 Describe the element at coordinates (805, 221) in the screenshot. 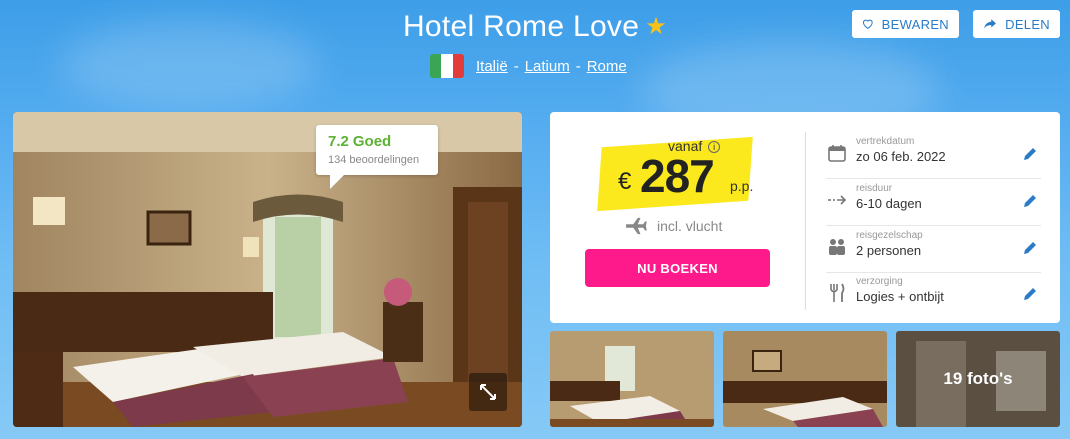

I see `card-divider` at that location.